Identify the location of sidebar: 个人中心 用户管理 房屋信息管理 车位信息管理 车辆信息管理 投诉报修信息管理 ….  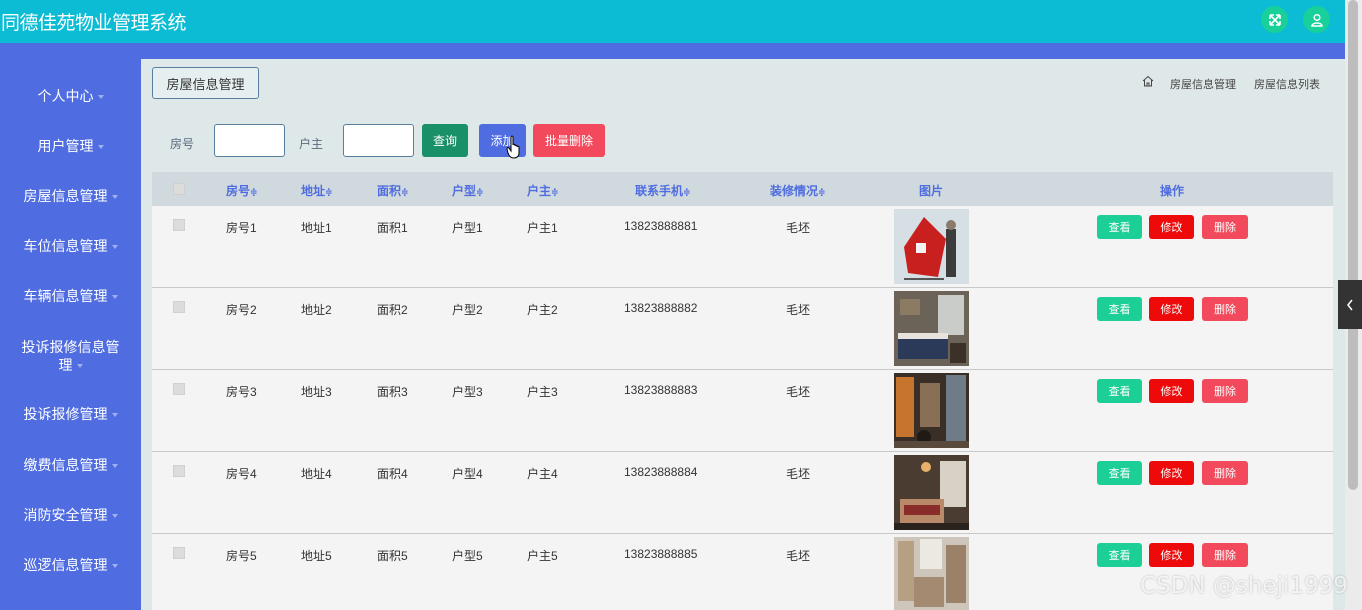
(70, 334).